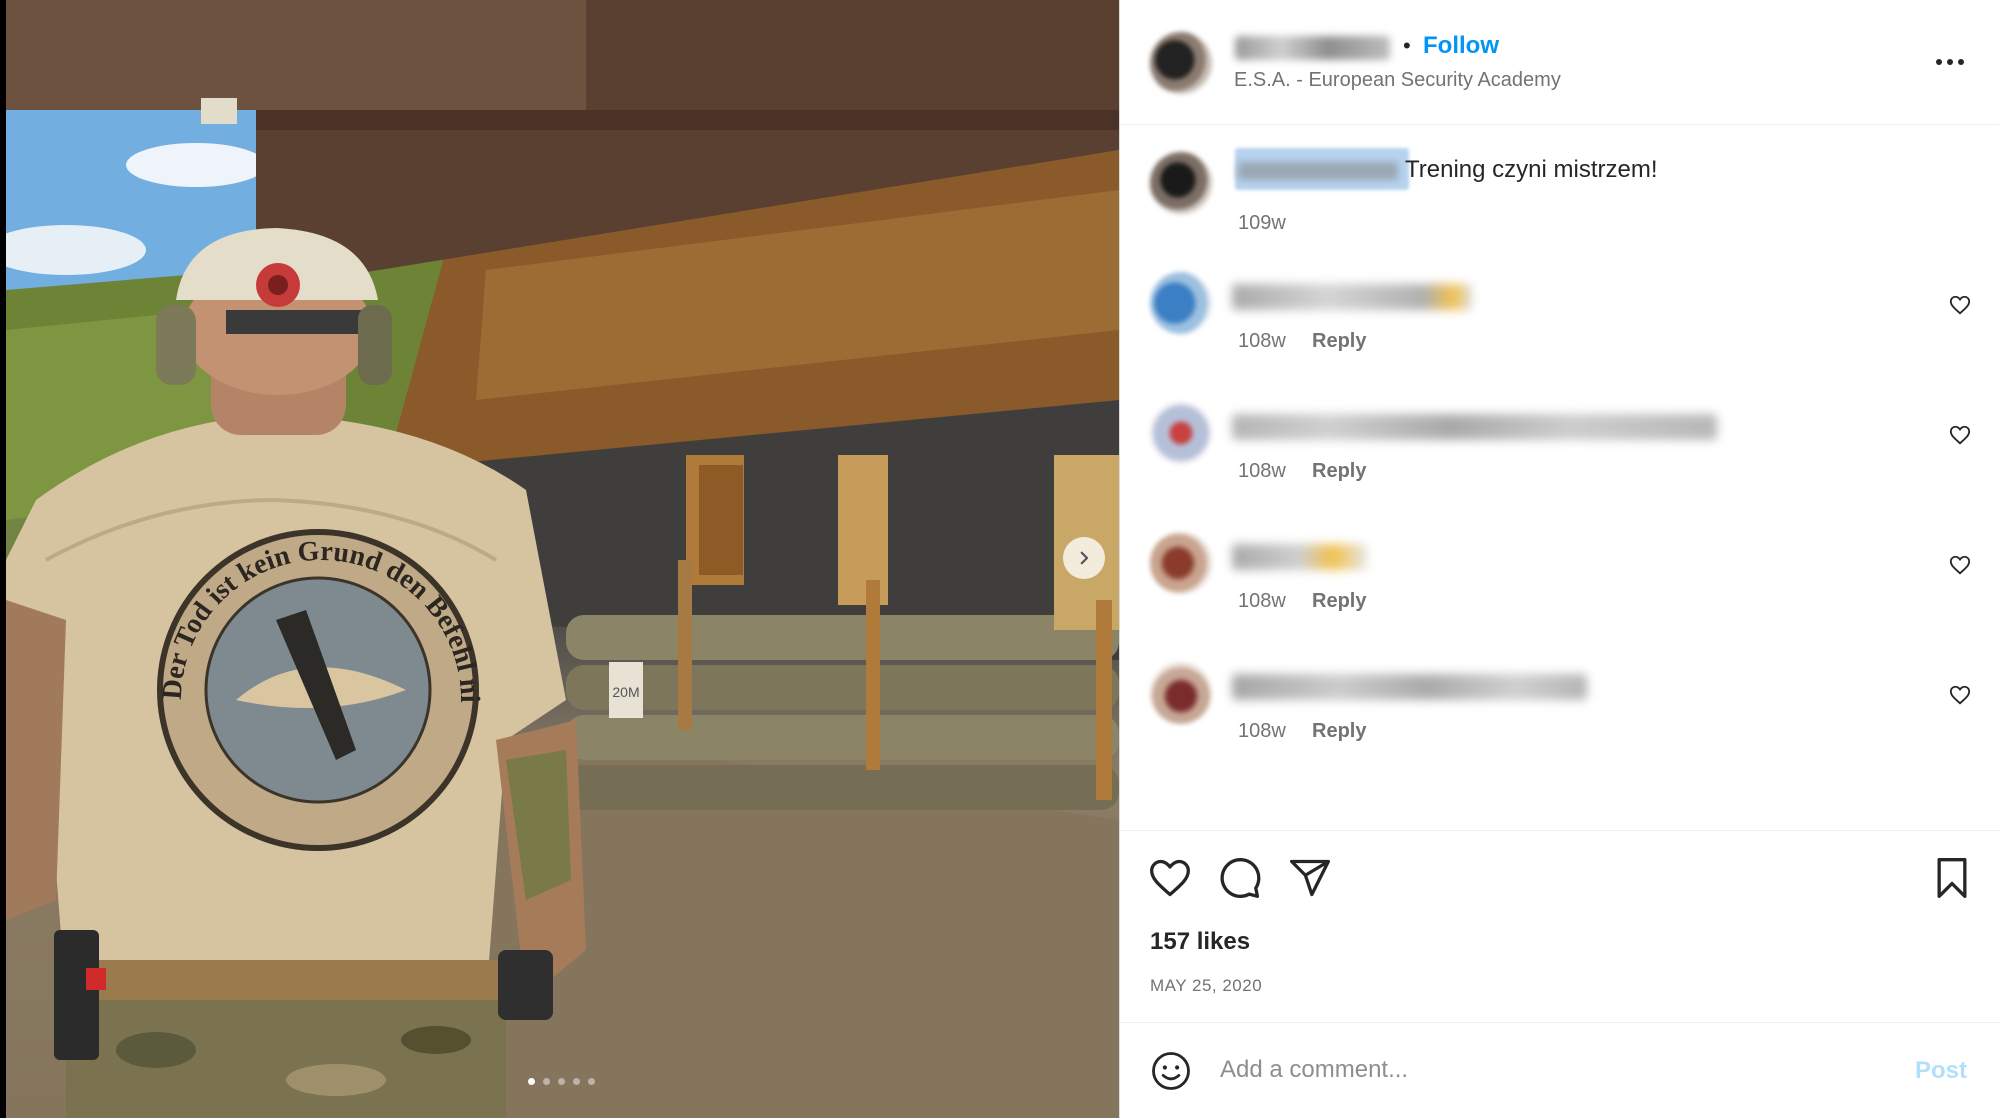 This screenshot has width=1999, height=1118. Describe the element at coordinates (1181, 183) in the screenshot. I see `caption-avatar` at that location.